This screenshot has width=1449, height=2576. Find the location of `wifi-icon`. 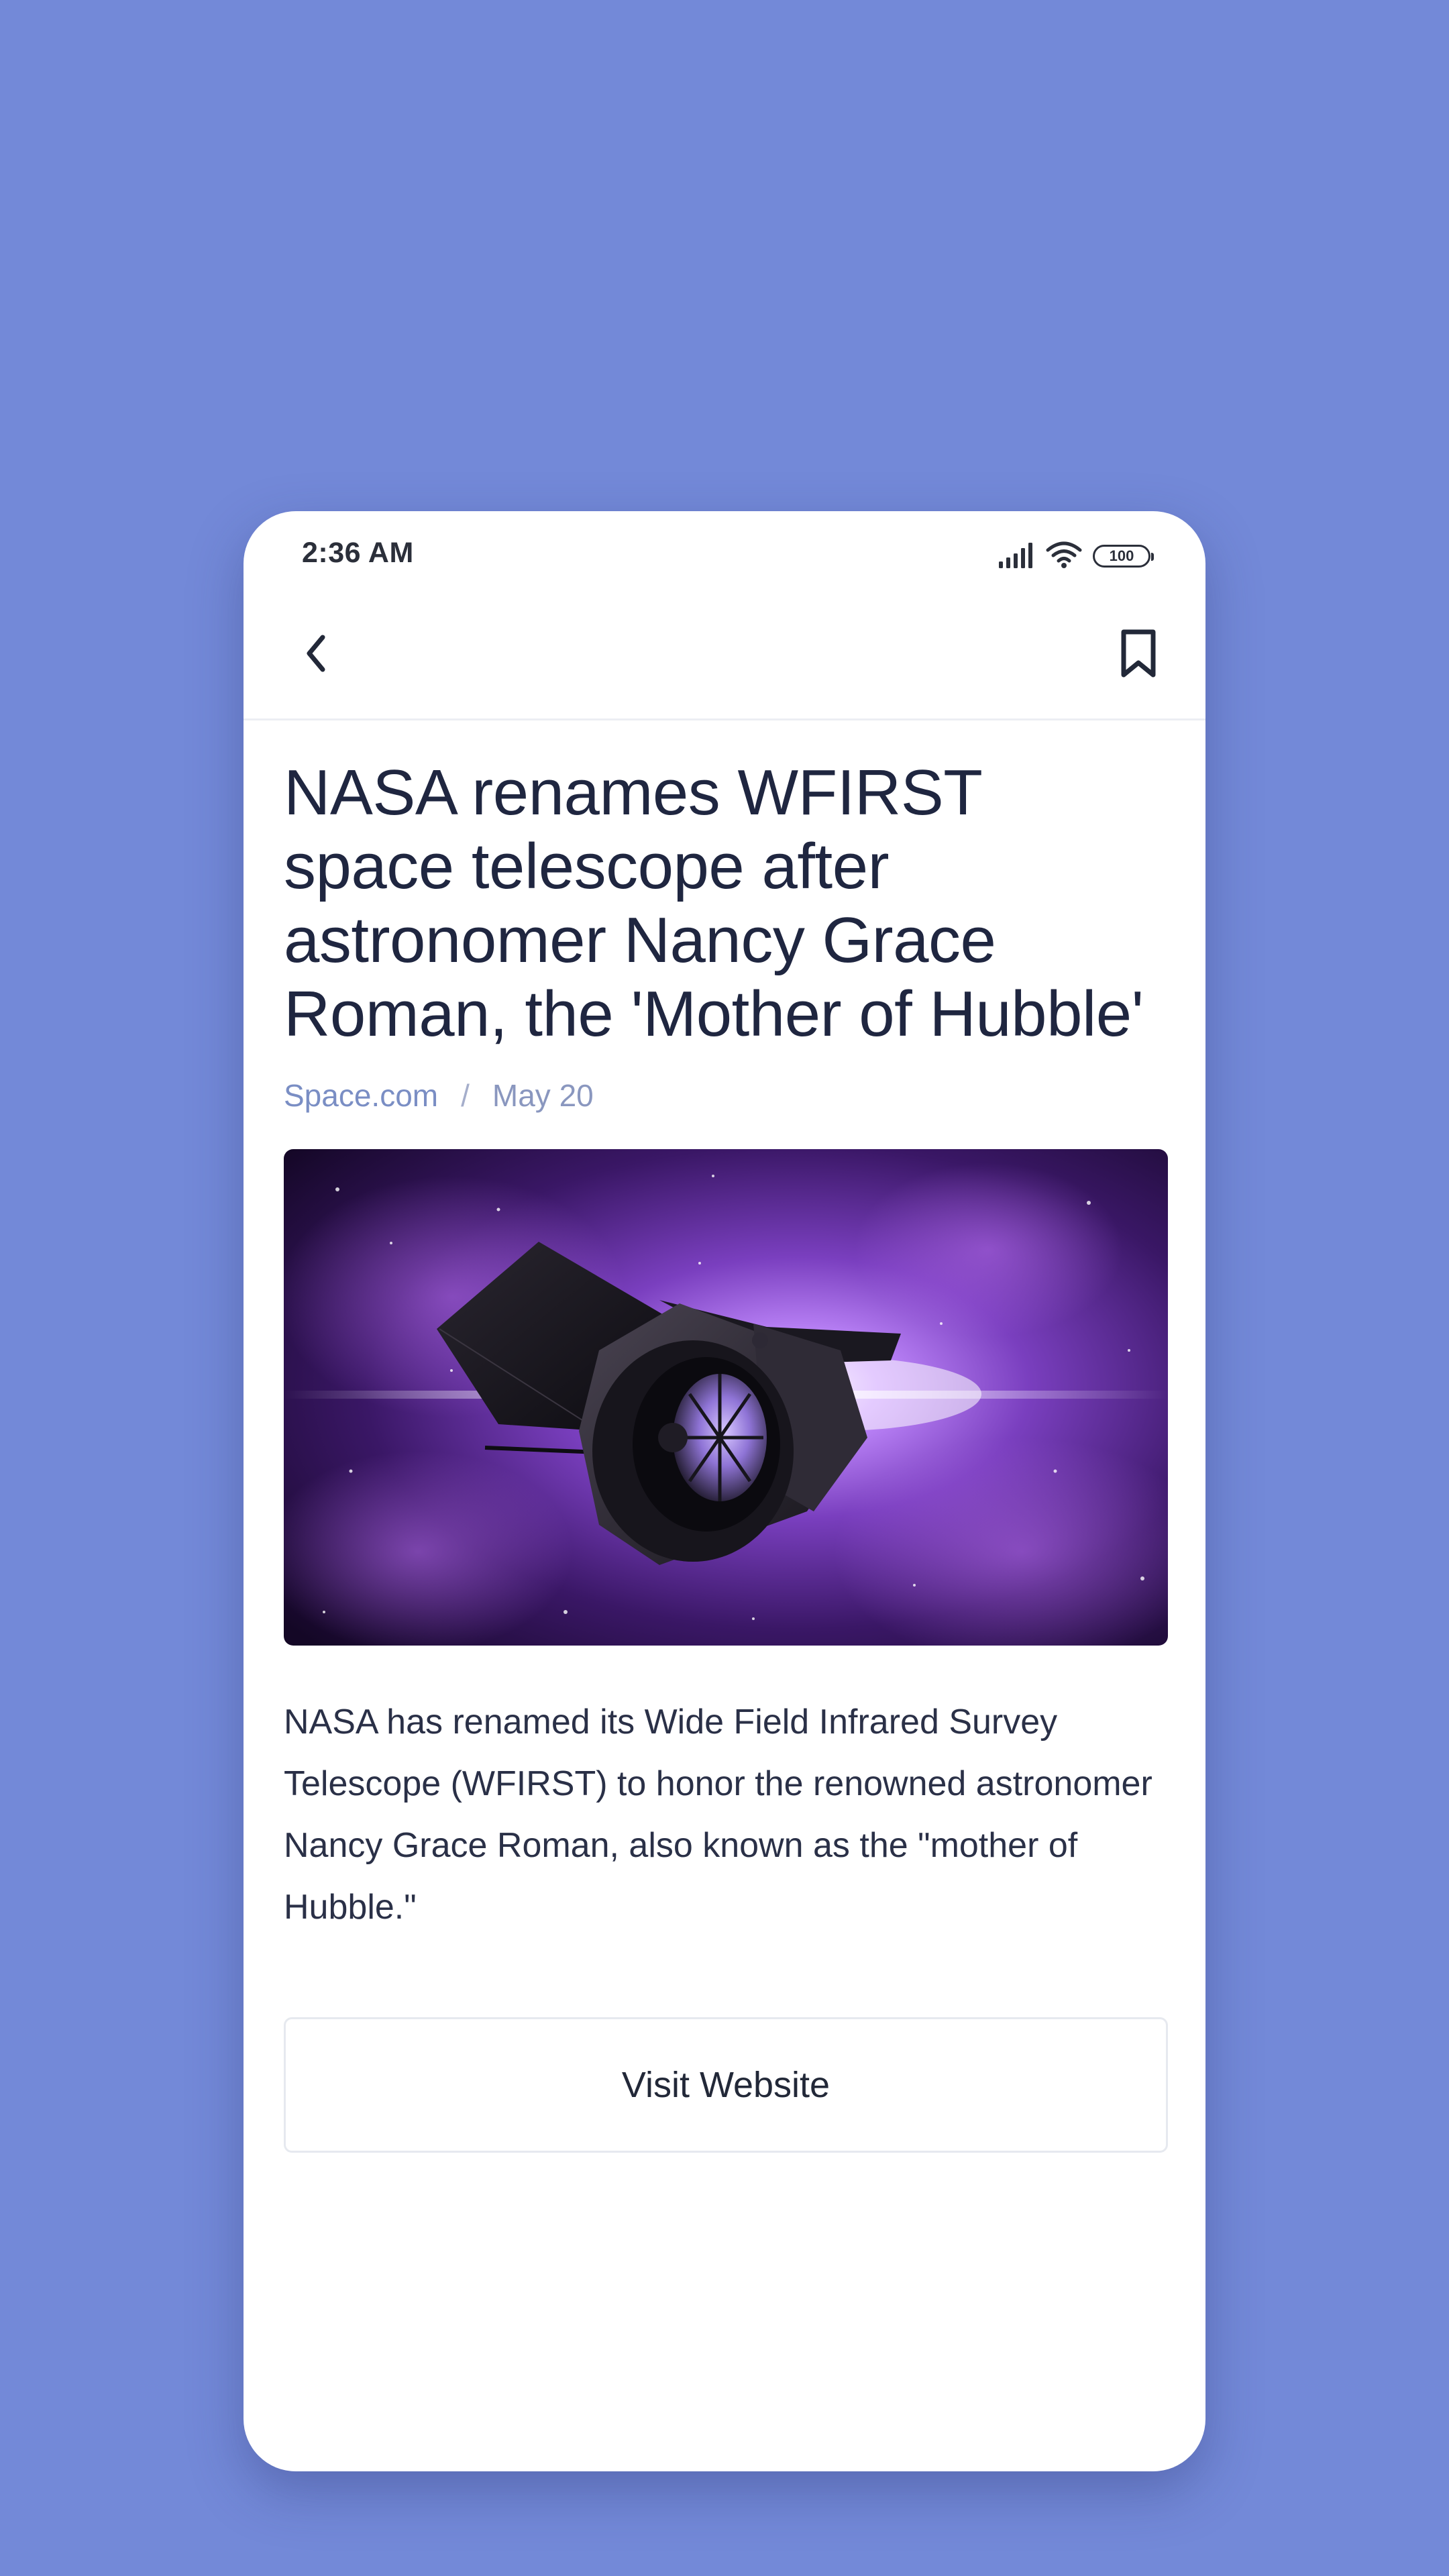

wifi-icon is located at coordinates (1064, 556).